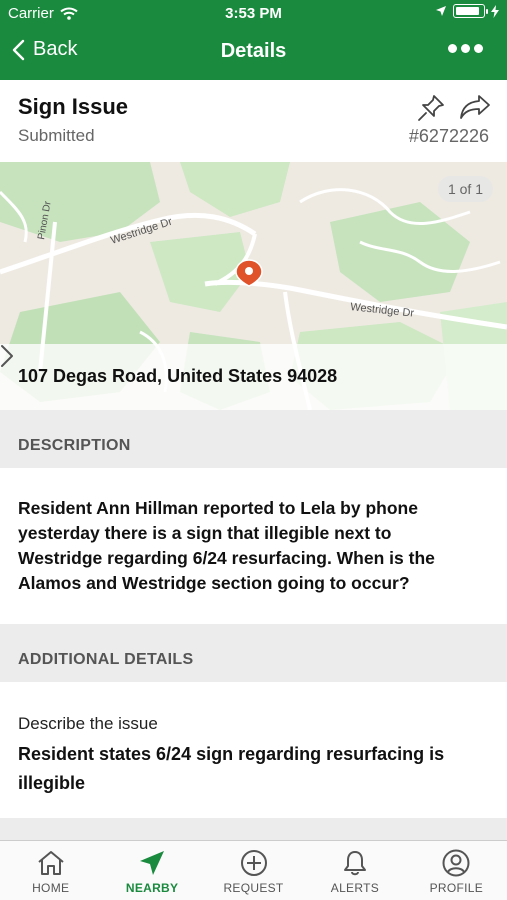 This screenshot has width=507, height=900. I want to click on status-right, so click(467, 11).